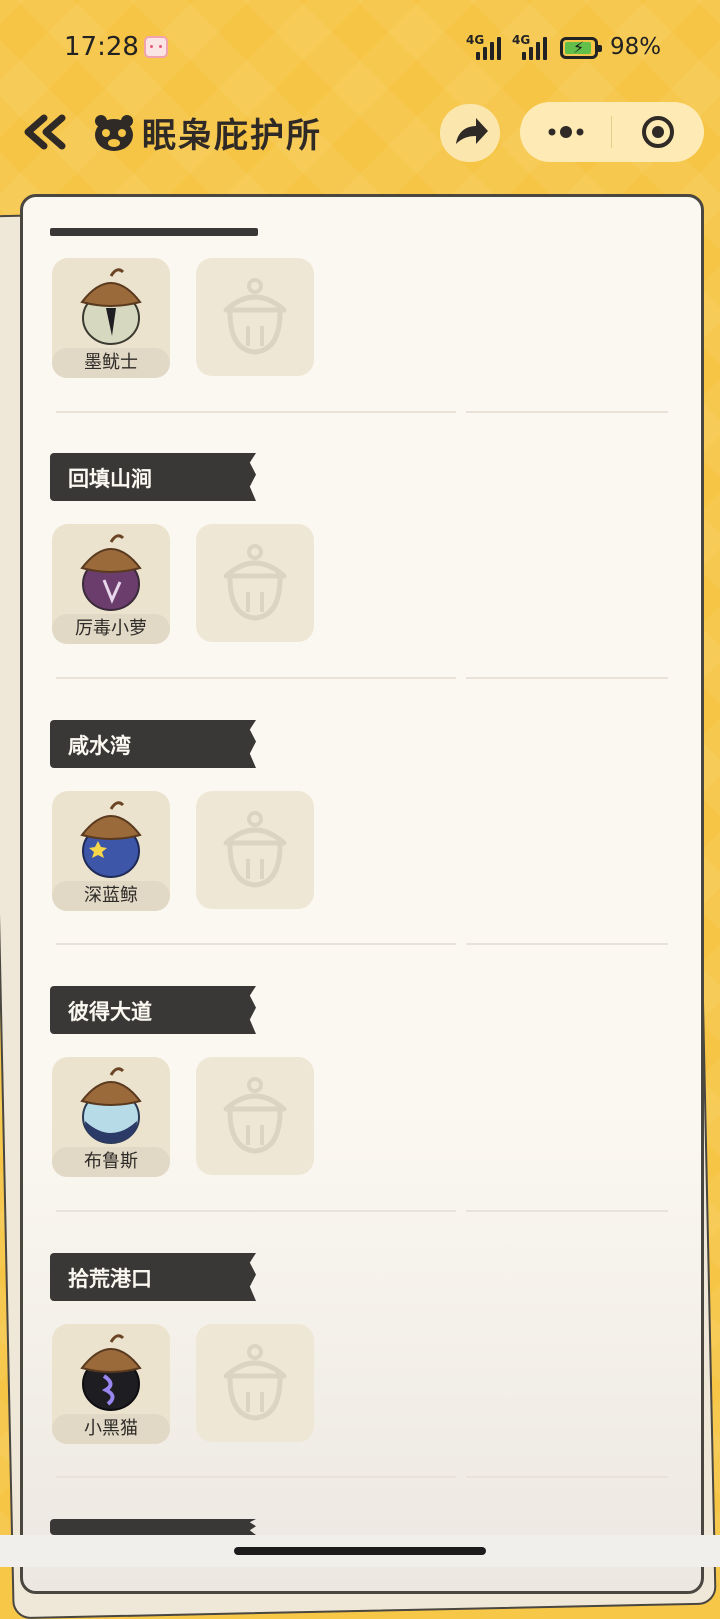 This screenshot has height=1619, width=720. Describe the element at coordinates (153, 744) in the screenshot. I see `section-title-banner: 咸水湾` at that location.